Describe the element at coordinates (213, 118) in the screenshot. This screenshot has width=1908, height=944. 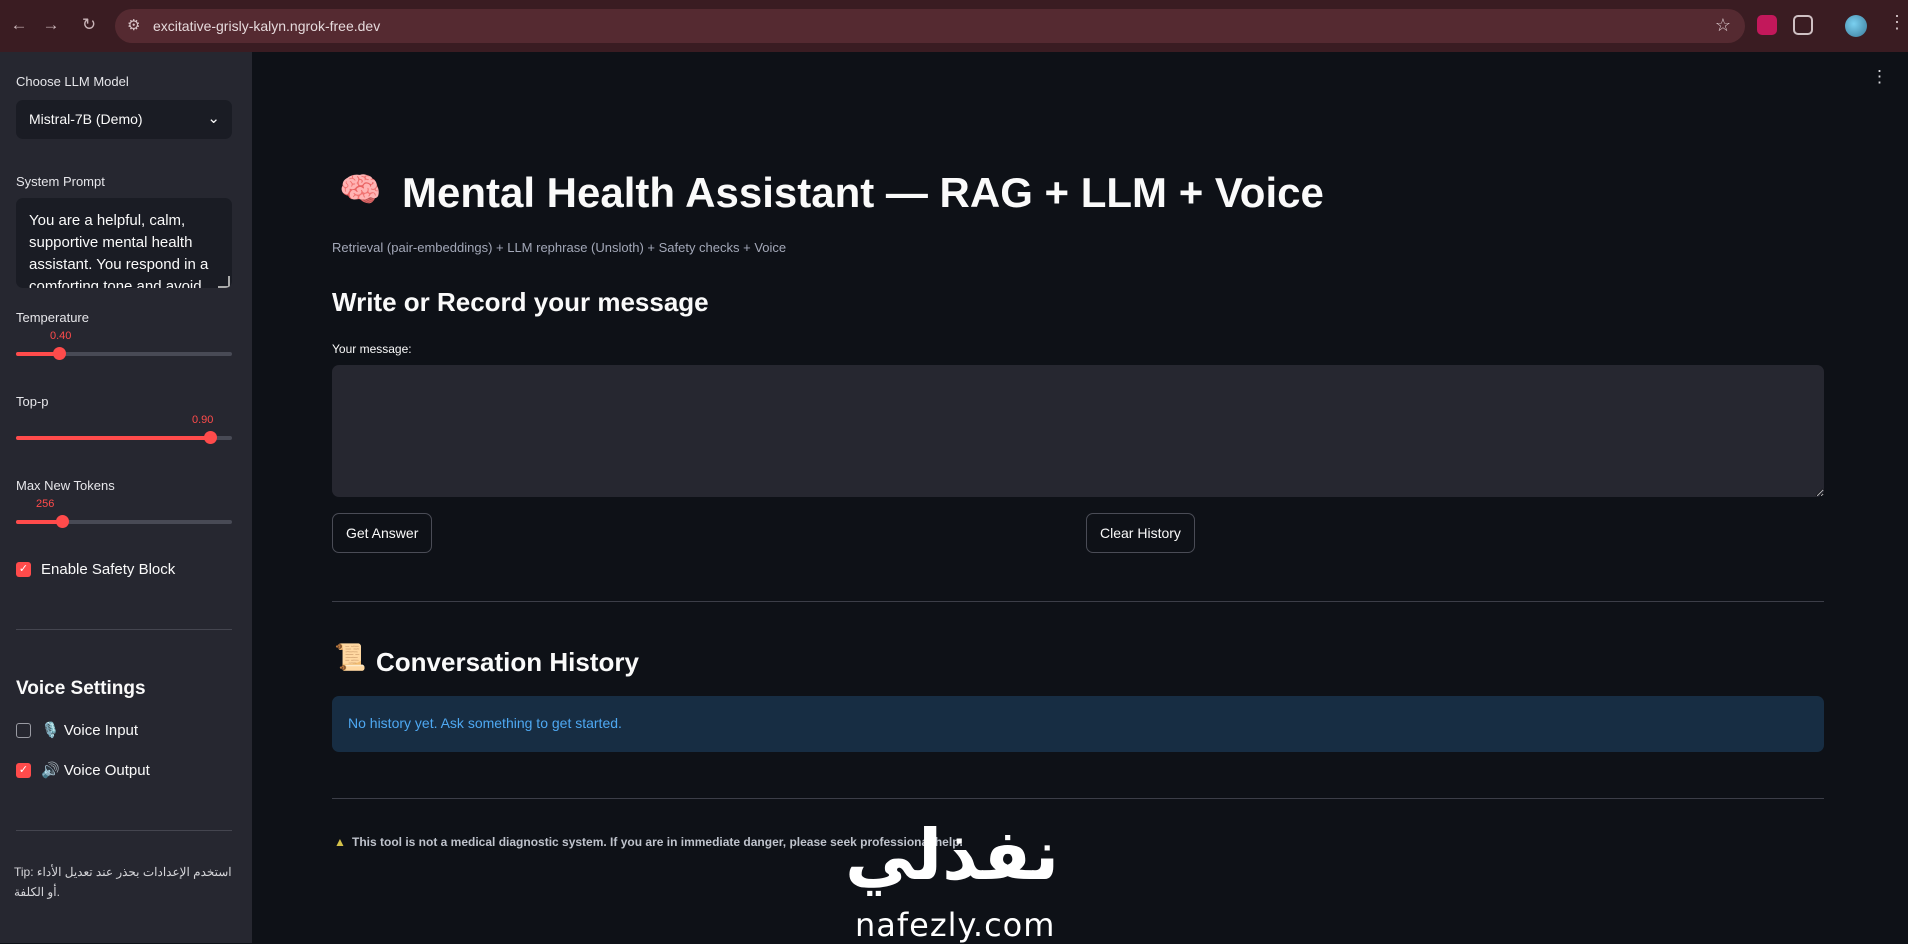
I see `chevron-down-icon: ⌄` at that location.